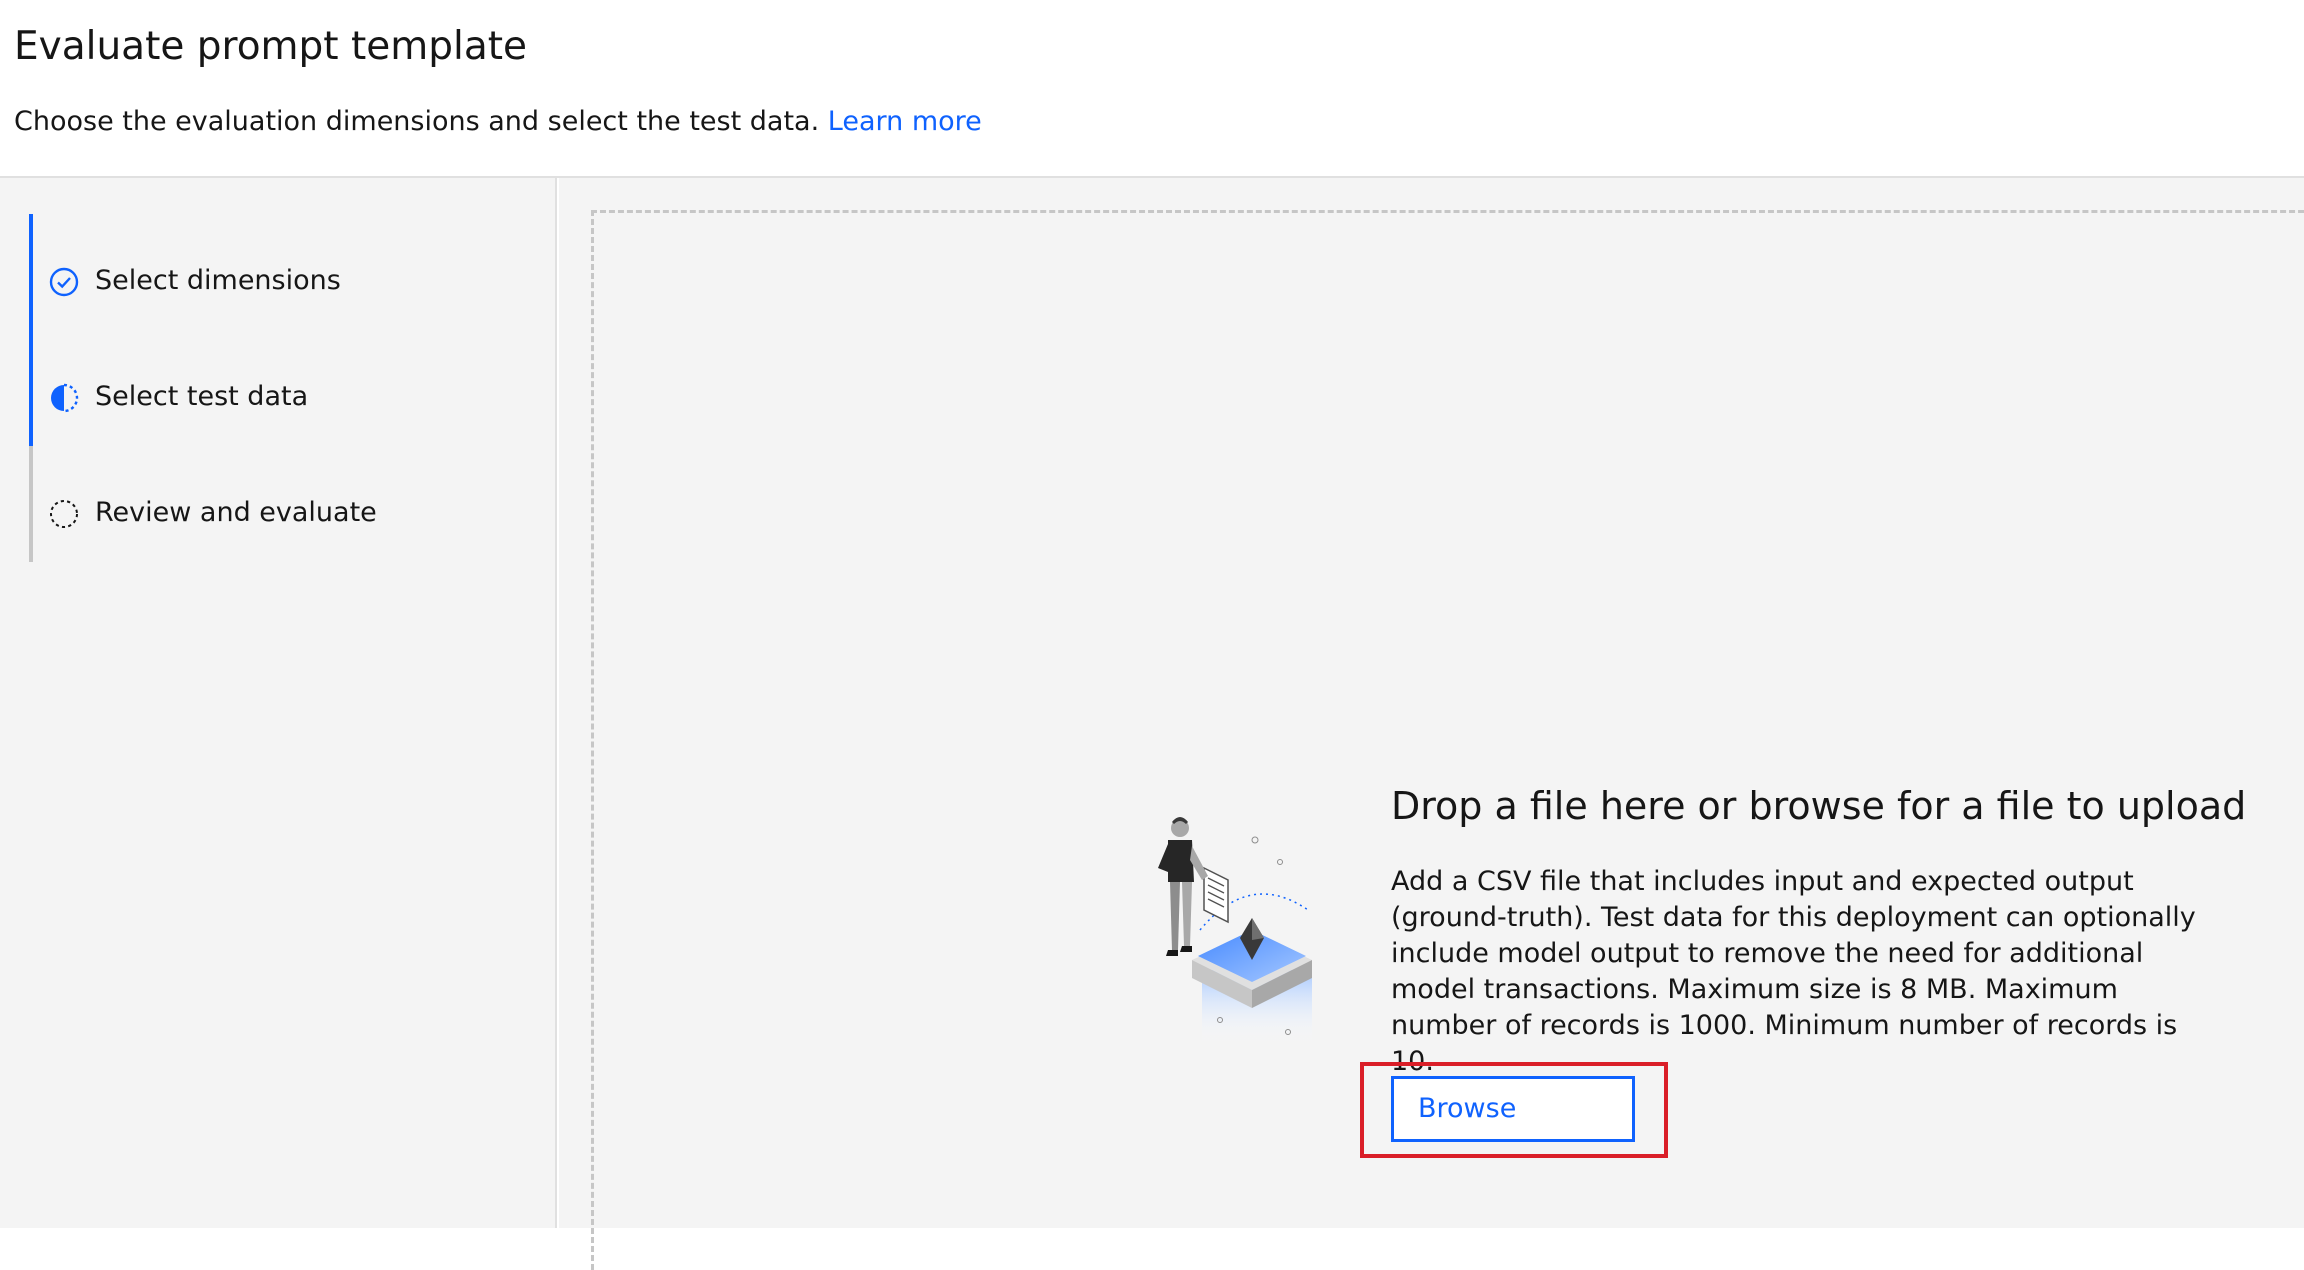  What do you see at coordinates (1513, 1109) in the screenshot?
I see `browse-button: Browse` at bounding box center [1513, 1109].